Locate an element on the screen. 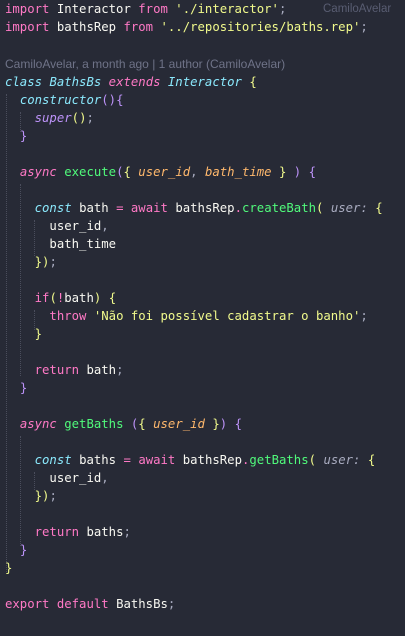  inline-git-blame: CamiloAvelar is located at coordinates (357, 9).